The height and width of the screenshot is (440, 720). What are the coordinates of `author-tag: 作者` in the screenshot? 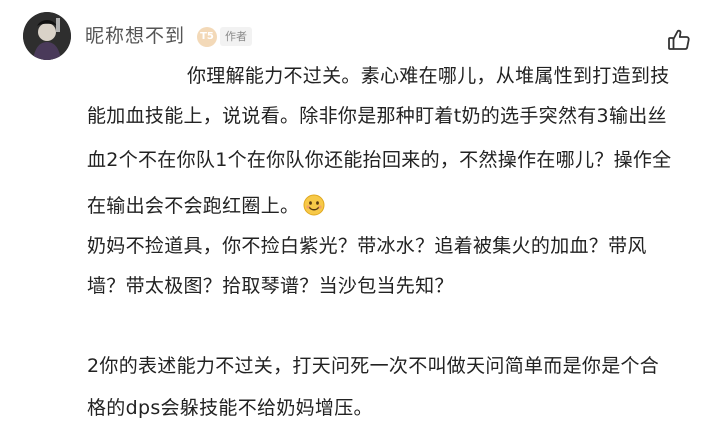 It's located at (236, 36).